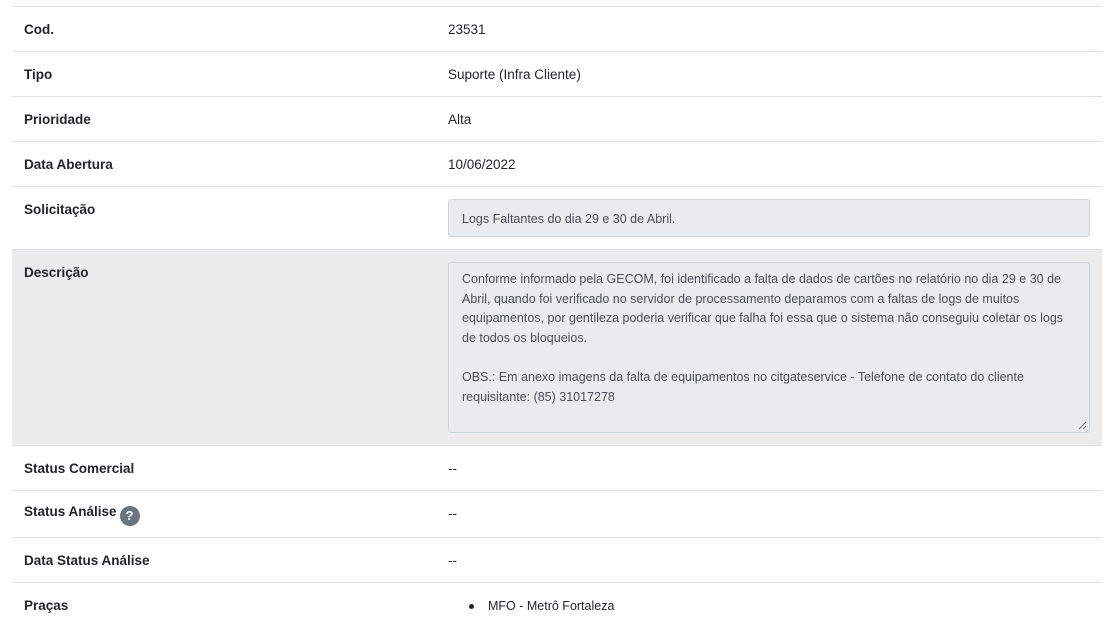 The width and height of the screenshot is (1113, 625). What do you see at coordinates (39, 29) in the screenshot?
I see `label-cod: Cod.` at bounding box center [39, 29].